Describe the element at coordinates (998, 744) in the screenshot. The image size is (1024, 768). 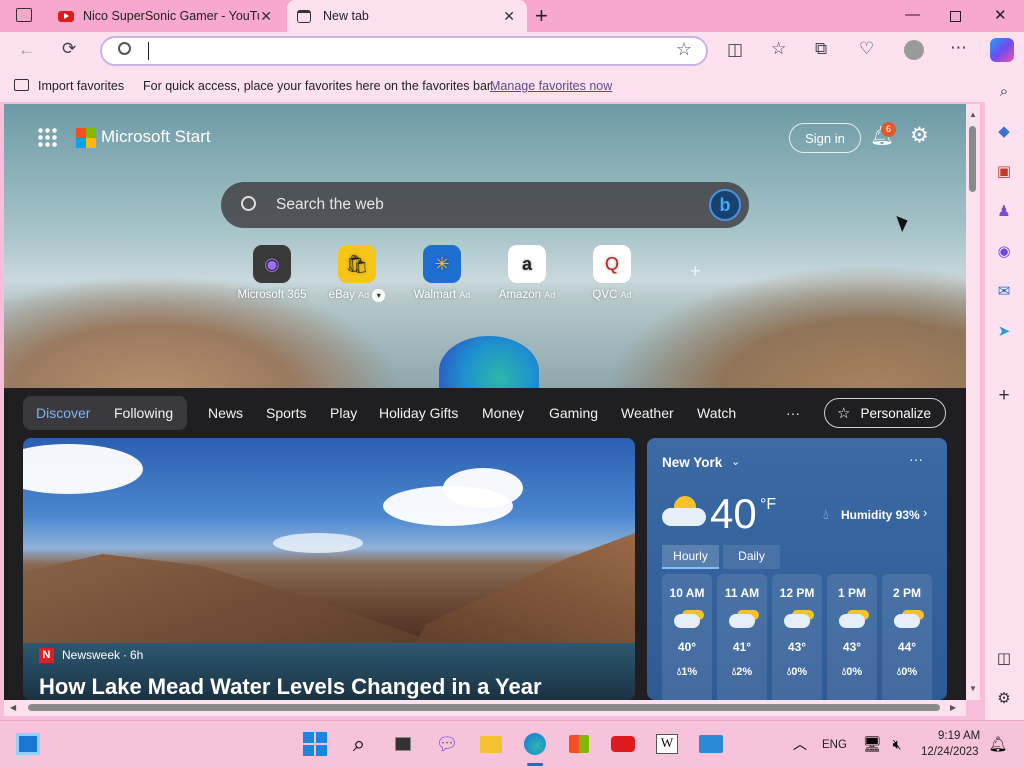
I see `notification-center-icon: 🔔︎` at that location.